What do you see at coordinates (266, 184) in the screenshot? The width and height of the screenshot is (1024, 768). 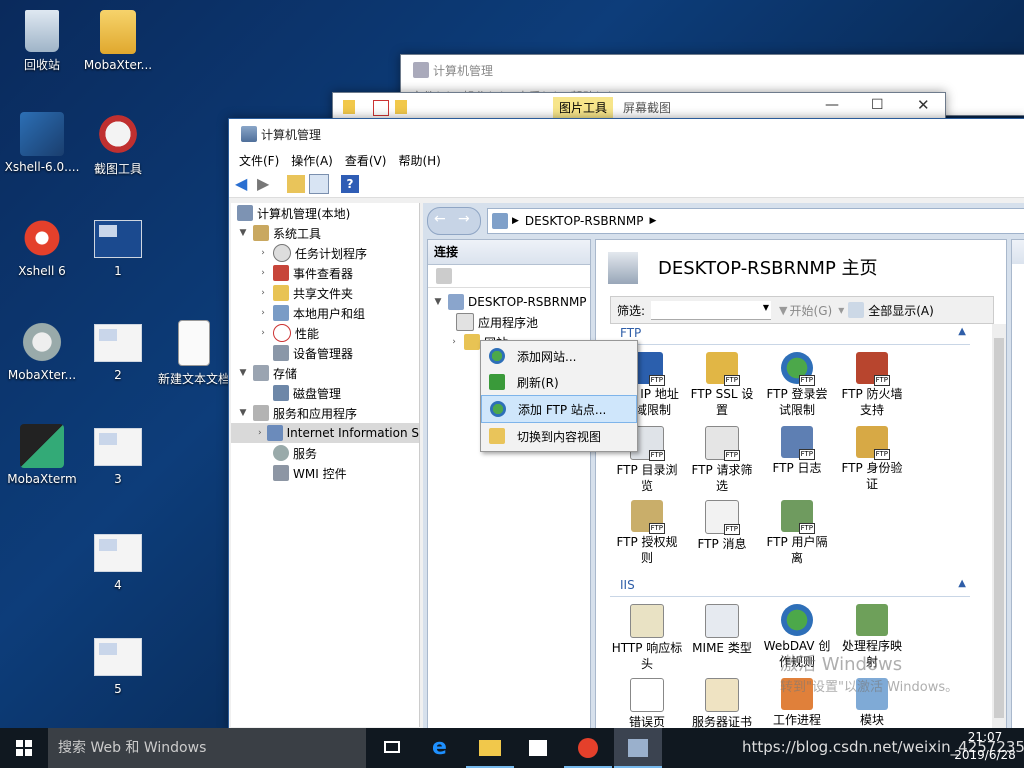 I see `forward-arrow-icon: ▶` at bounding box center [266, 184].